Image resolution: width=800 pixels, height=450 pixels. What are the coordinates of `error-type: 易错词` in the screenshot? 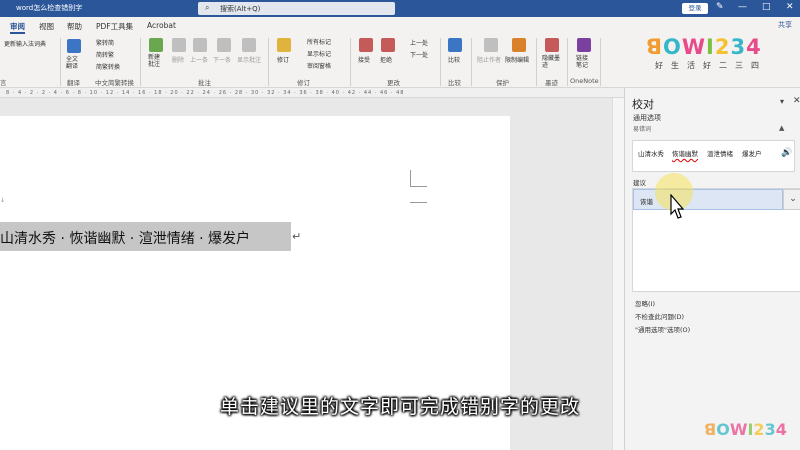 It's located at (642, 129).